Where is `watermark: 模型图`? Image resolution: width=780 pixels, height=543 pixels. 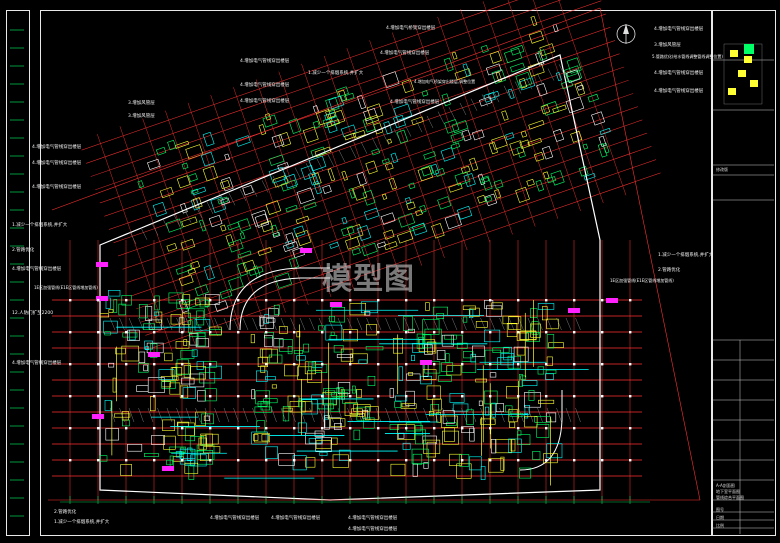 watermark: 模型图 is located at coordinates (368, 279).